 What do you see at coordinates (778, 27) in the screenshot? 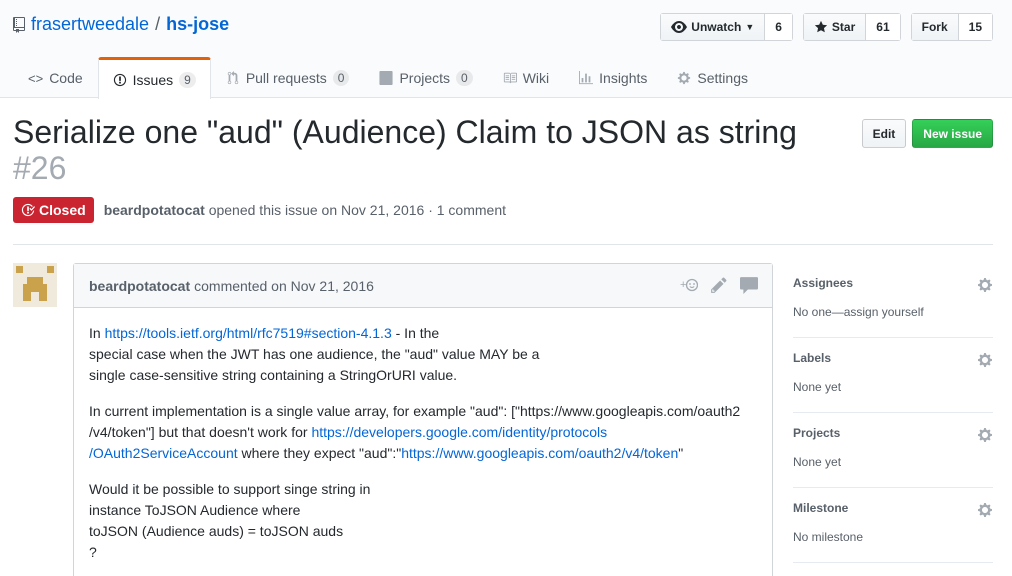
I see `watchers-count: 6` at bounding box center [778, 27].